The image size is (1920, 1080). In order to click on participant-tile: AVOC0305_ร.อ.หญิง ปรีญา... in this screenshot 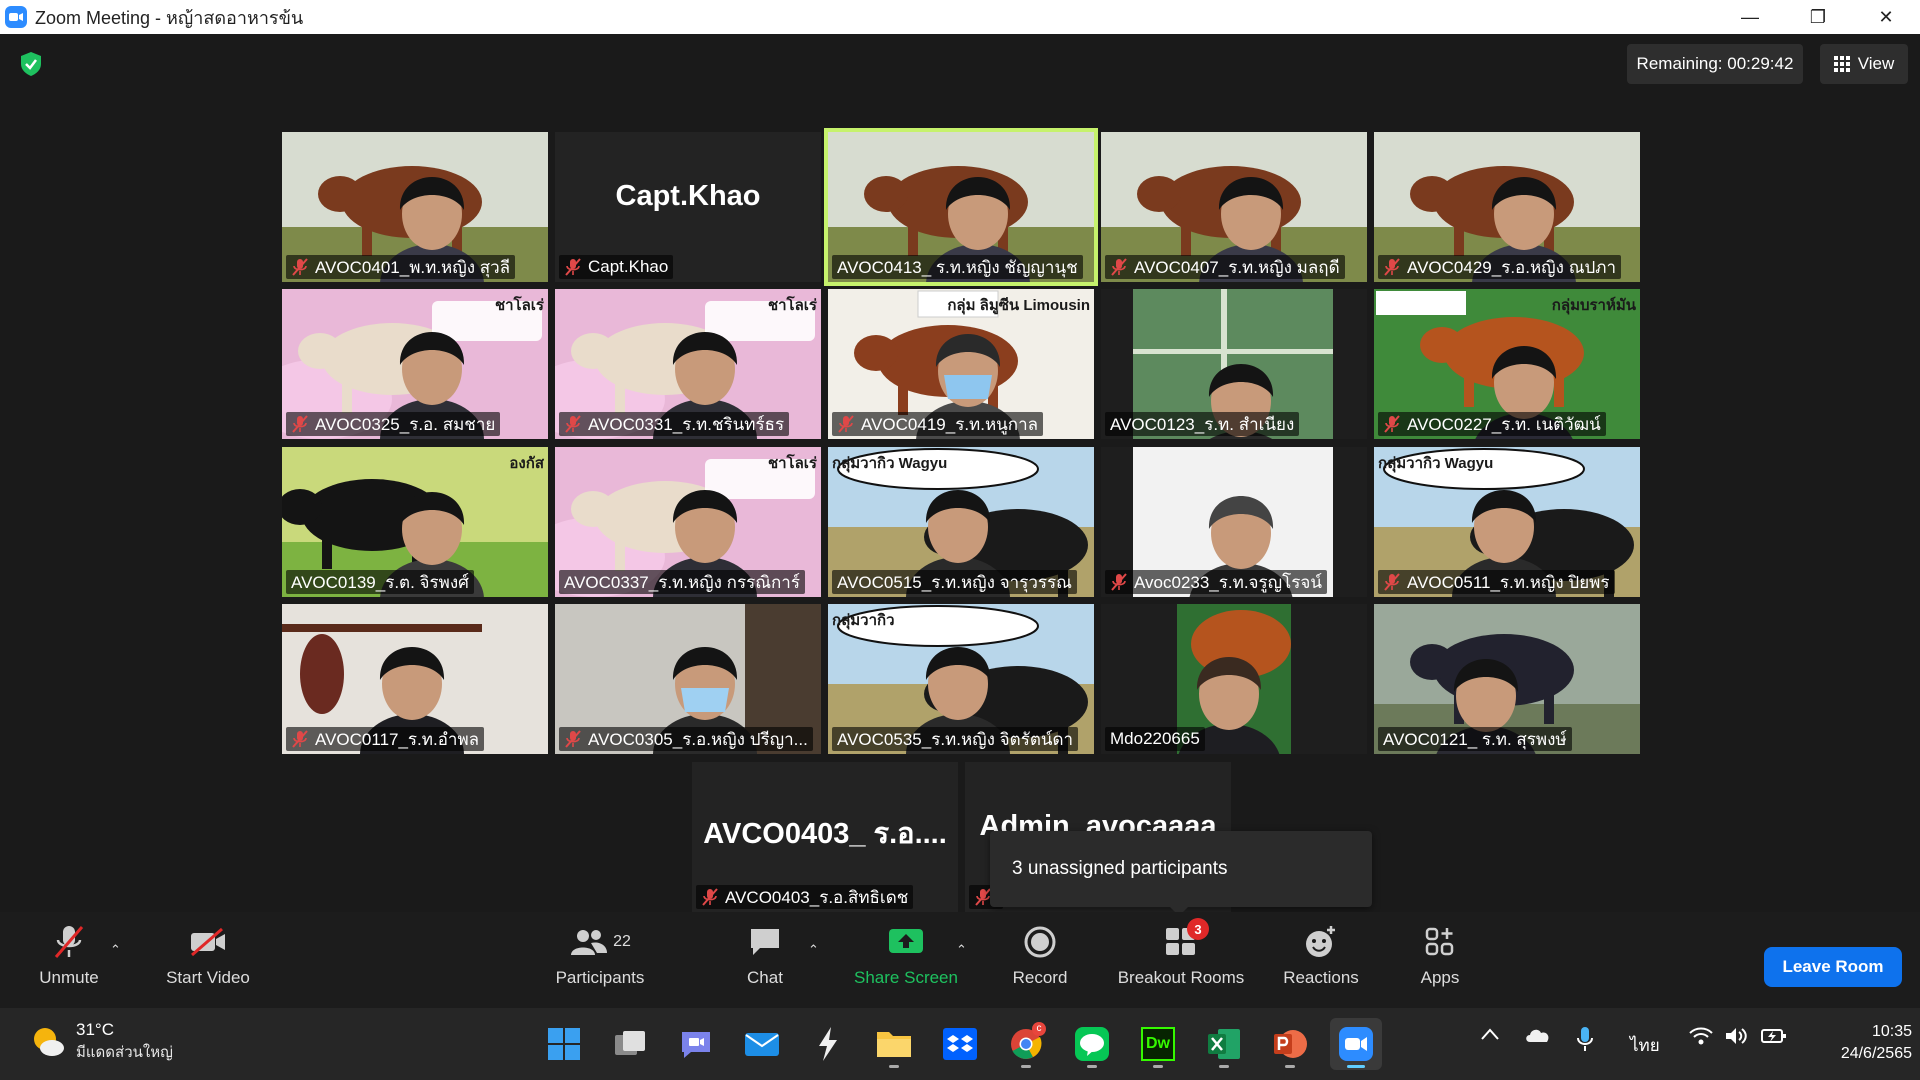, I will do `click(688, 679)`.